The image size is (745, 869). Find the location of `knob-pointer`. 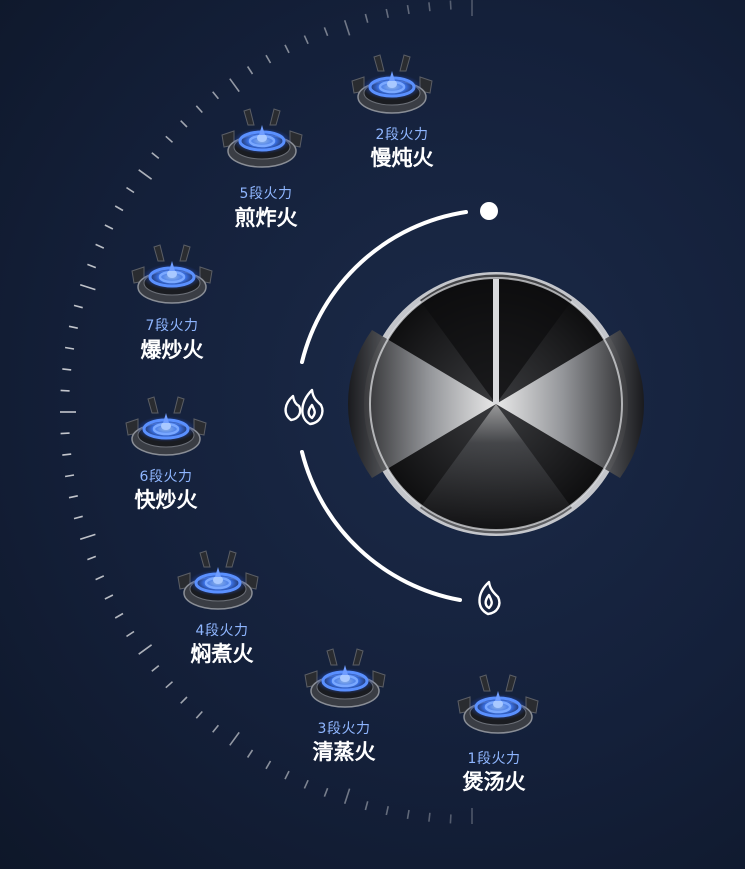

knob-pointer is located at coordinates (496, 341).